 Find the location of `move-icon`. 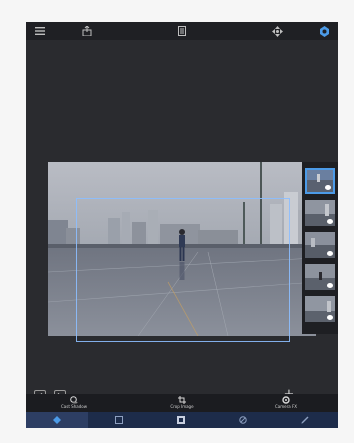

move-icon is located at coordinates (277, 31).